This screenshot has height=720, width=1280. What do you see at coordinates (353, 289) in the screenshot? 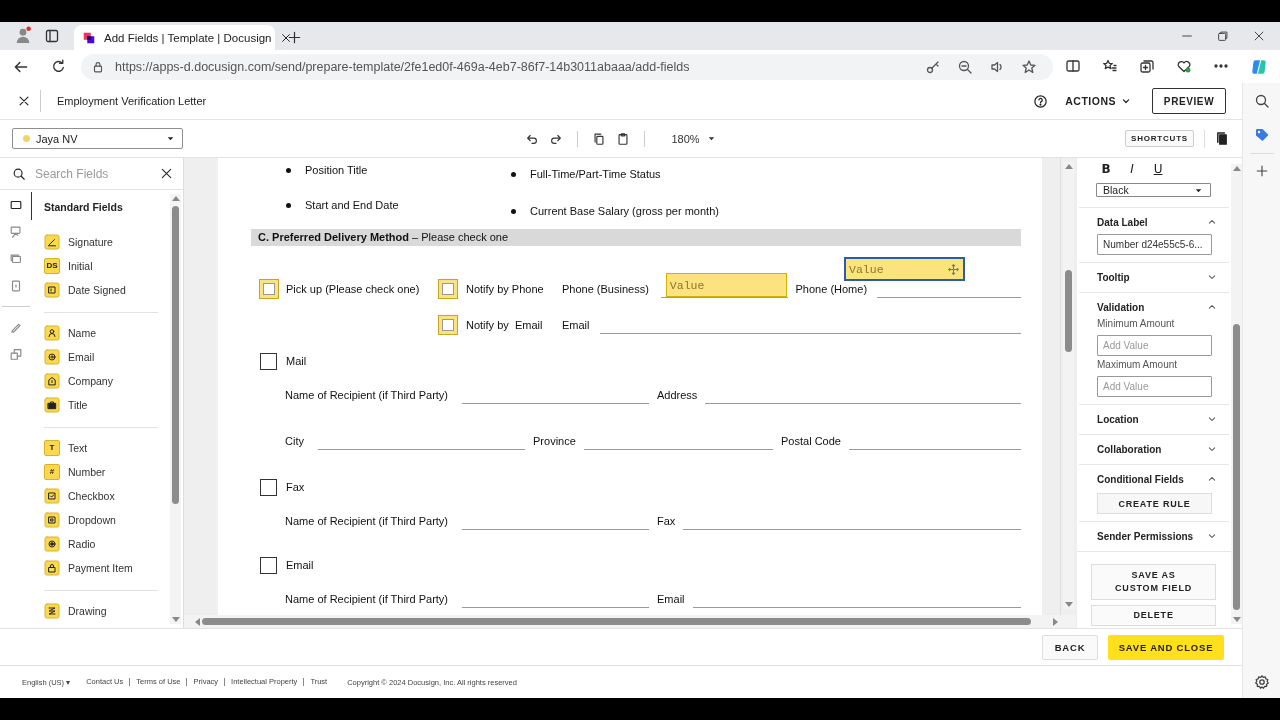
I see `option-label: Pick up (Please check one)` at bounding box center [353, 289].